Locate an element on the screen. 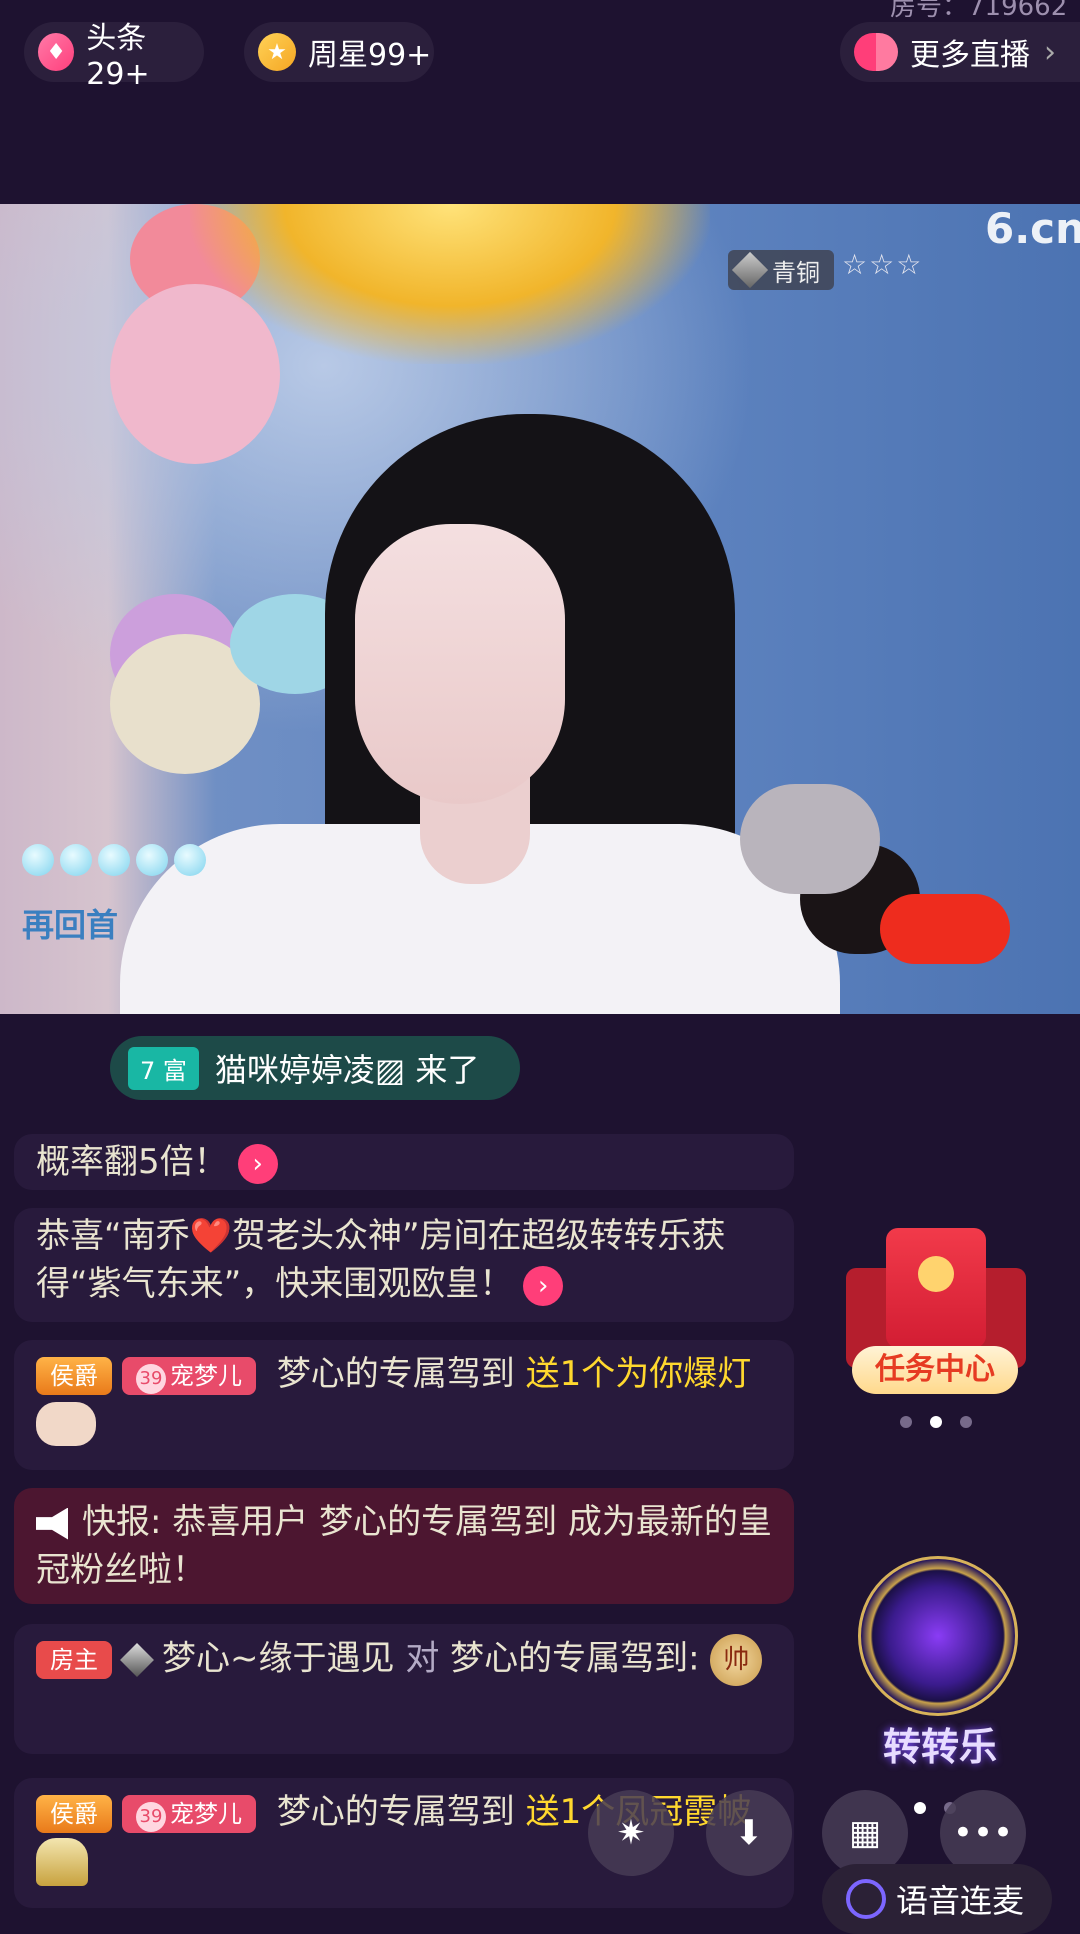 The width and height of the screenshot is (1080, 1934). headline-button: ♦ 头条29+ is located at coordinates (114, 56).